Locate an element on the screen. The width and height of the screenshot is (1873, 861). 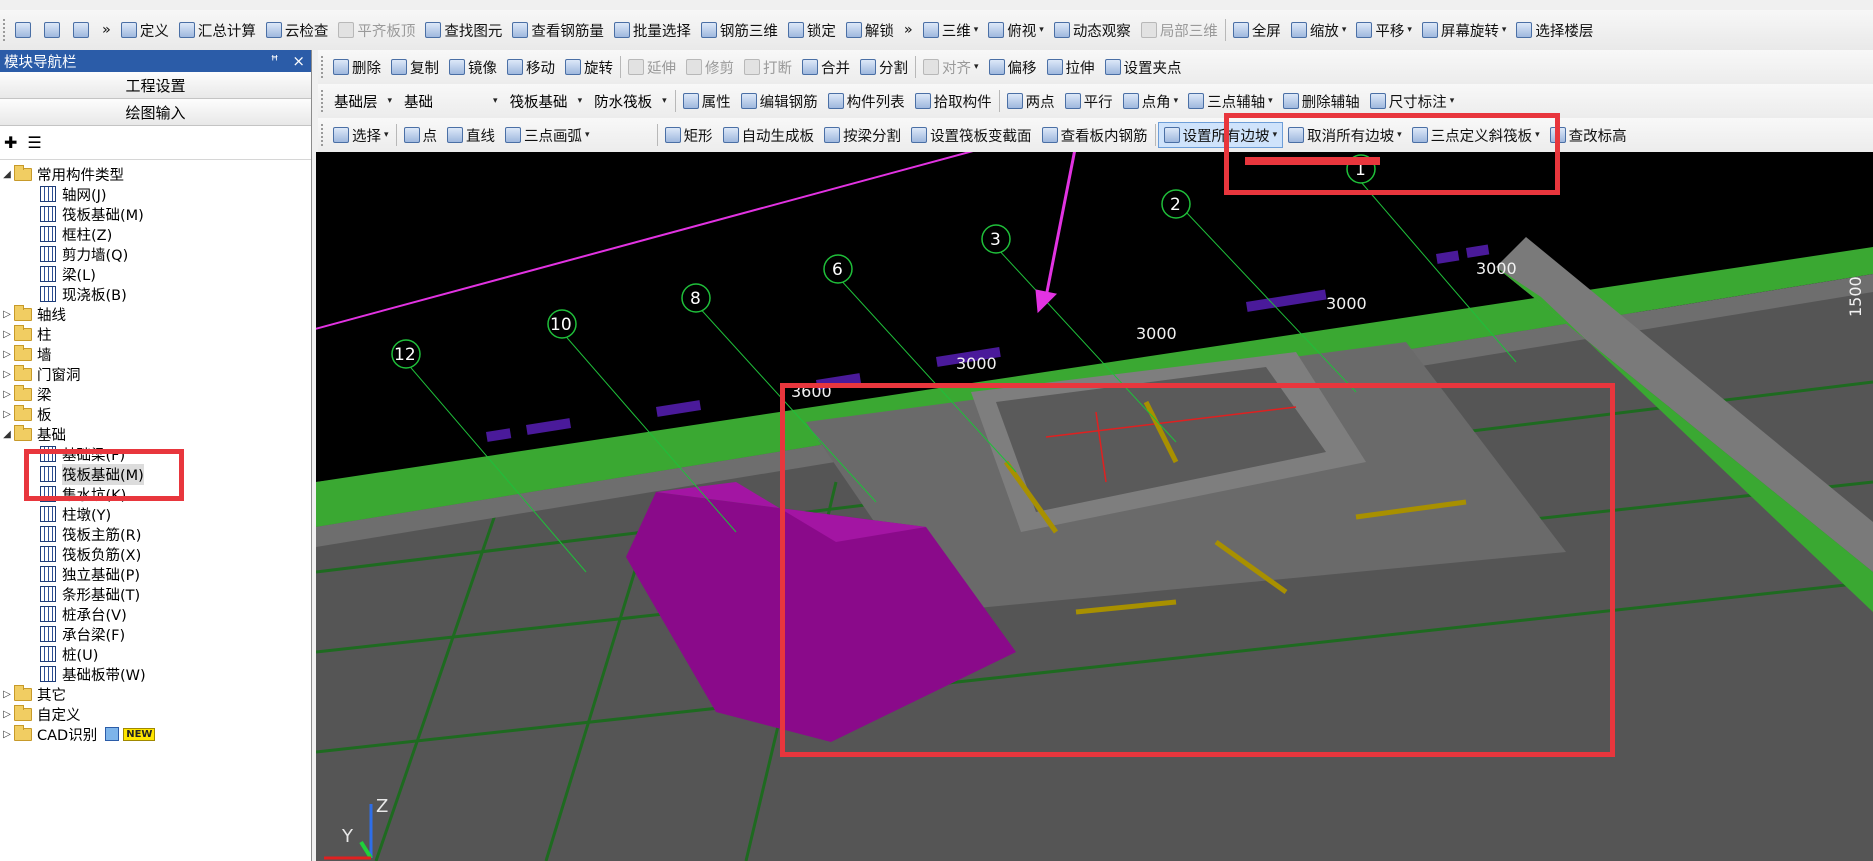
toolbar-button: 分割 is located at coordinates (884, 67).